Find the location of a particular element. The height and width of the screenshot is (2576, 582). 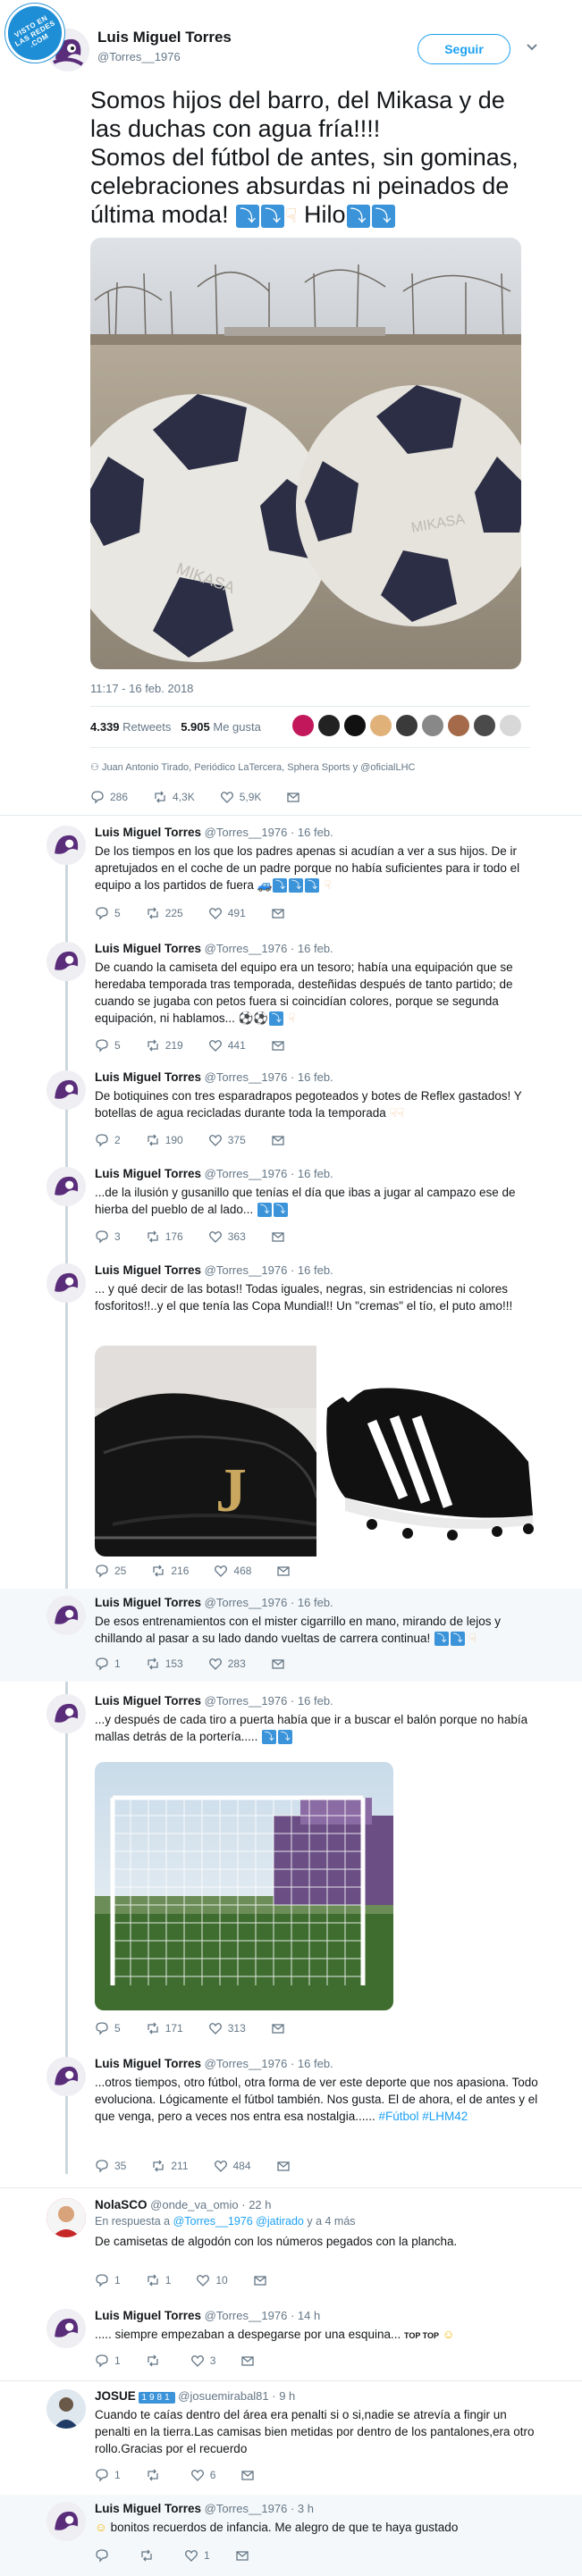

retweet-button: 153 is located at coordinates (164, 1664).